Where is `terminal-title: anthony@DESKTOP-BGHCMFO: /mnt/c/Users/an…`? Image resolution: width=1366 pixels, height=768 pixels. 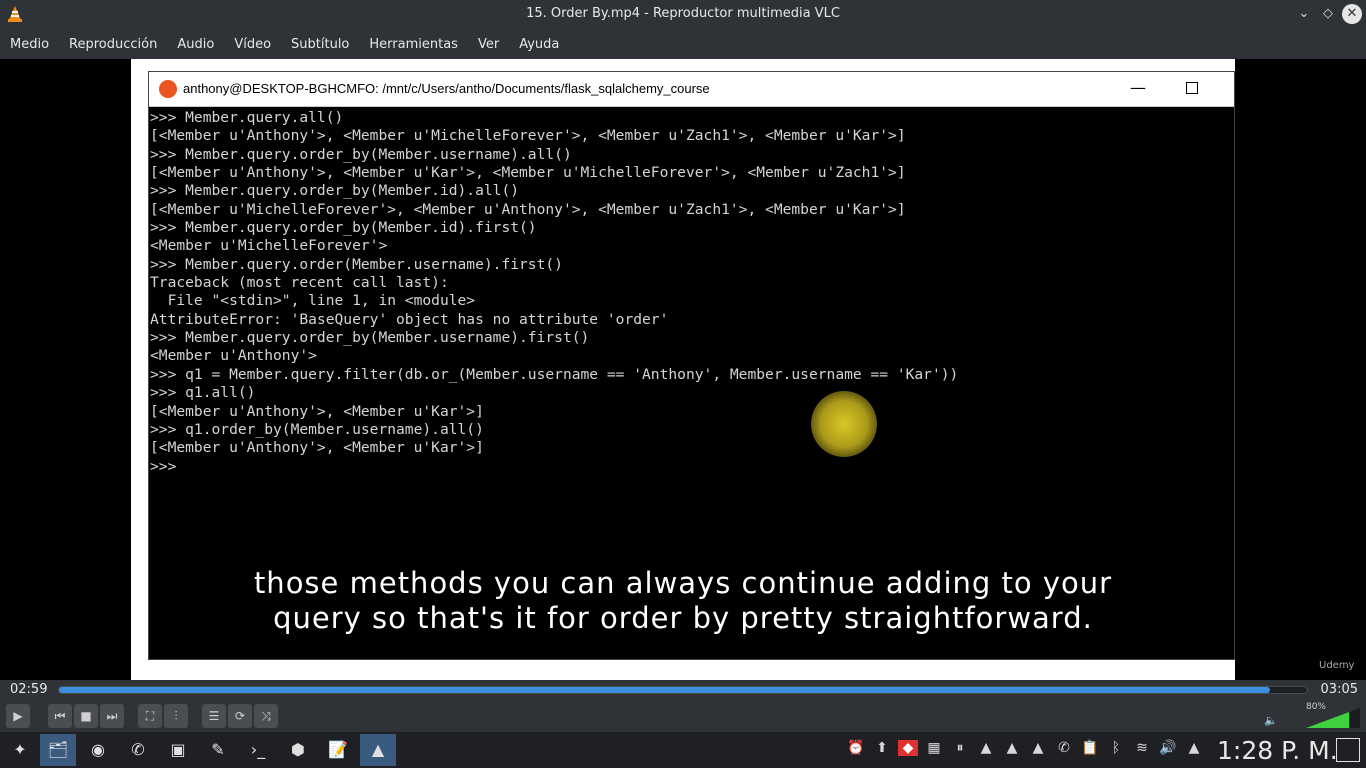
terminal-title: anthony@DESKTOP-BGHCMFO: /mnt/c/Users/an… is located at coordinates (446, 88).